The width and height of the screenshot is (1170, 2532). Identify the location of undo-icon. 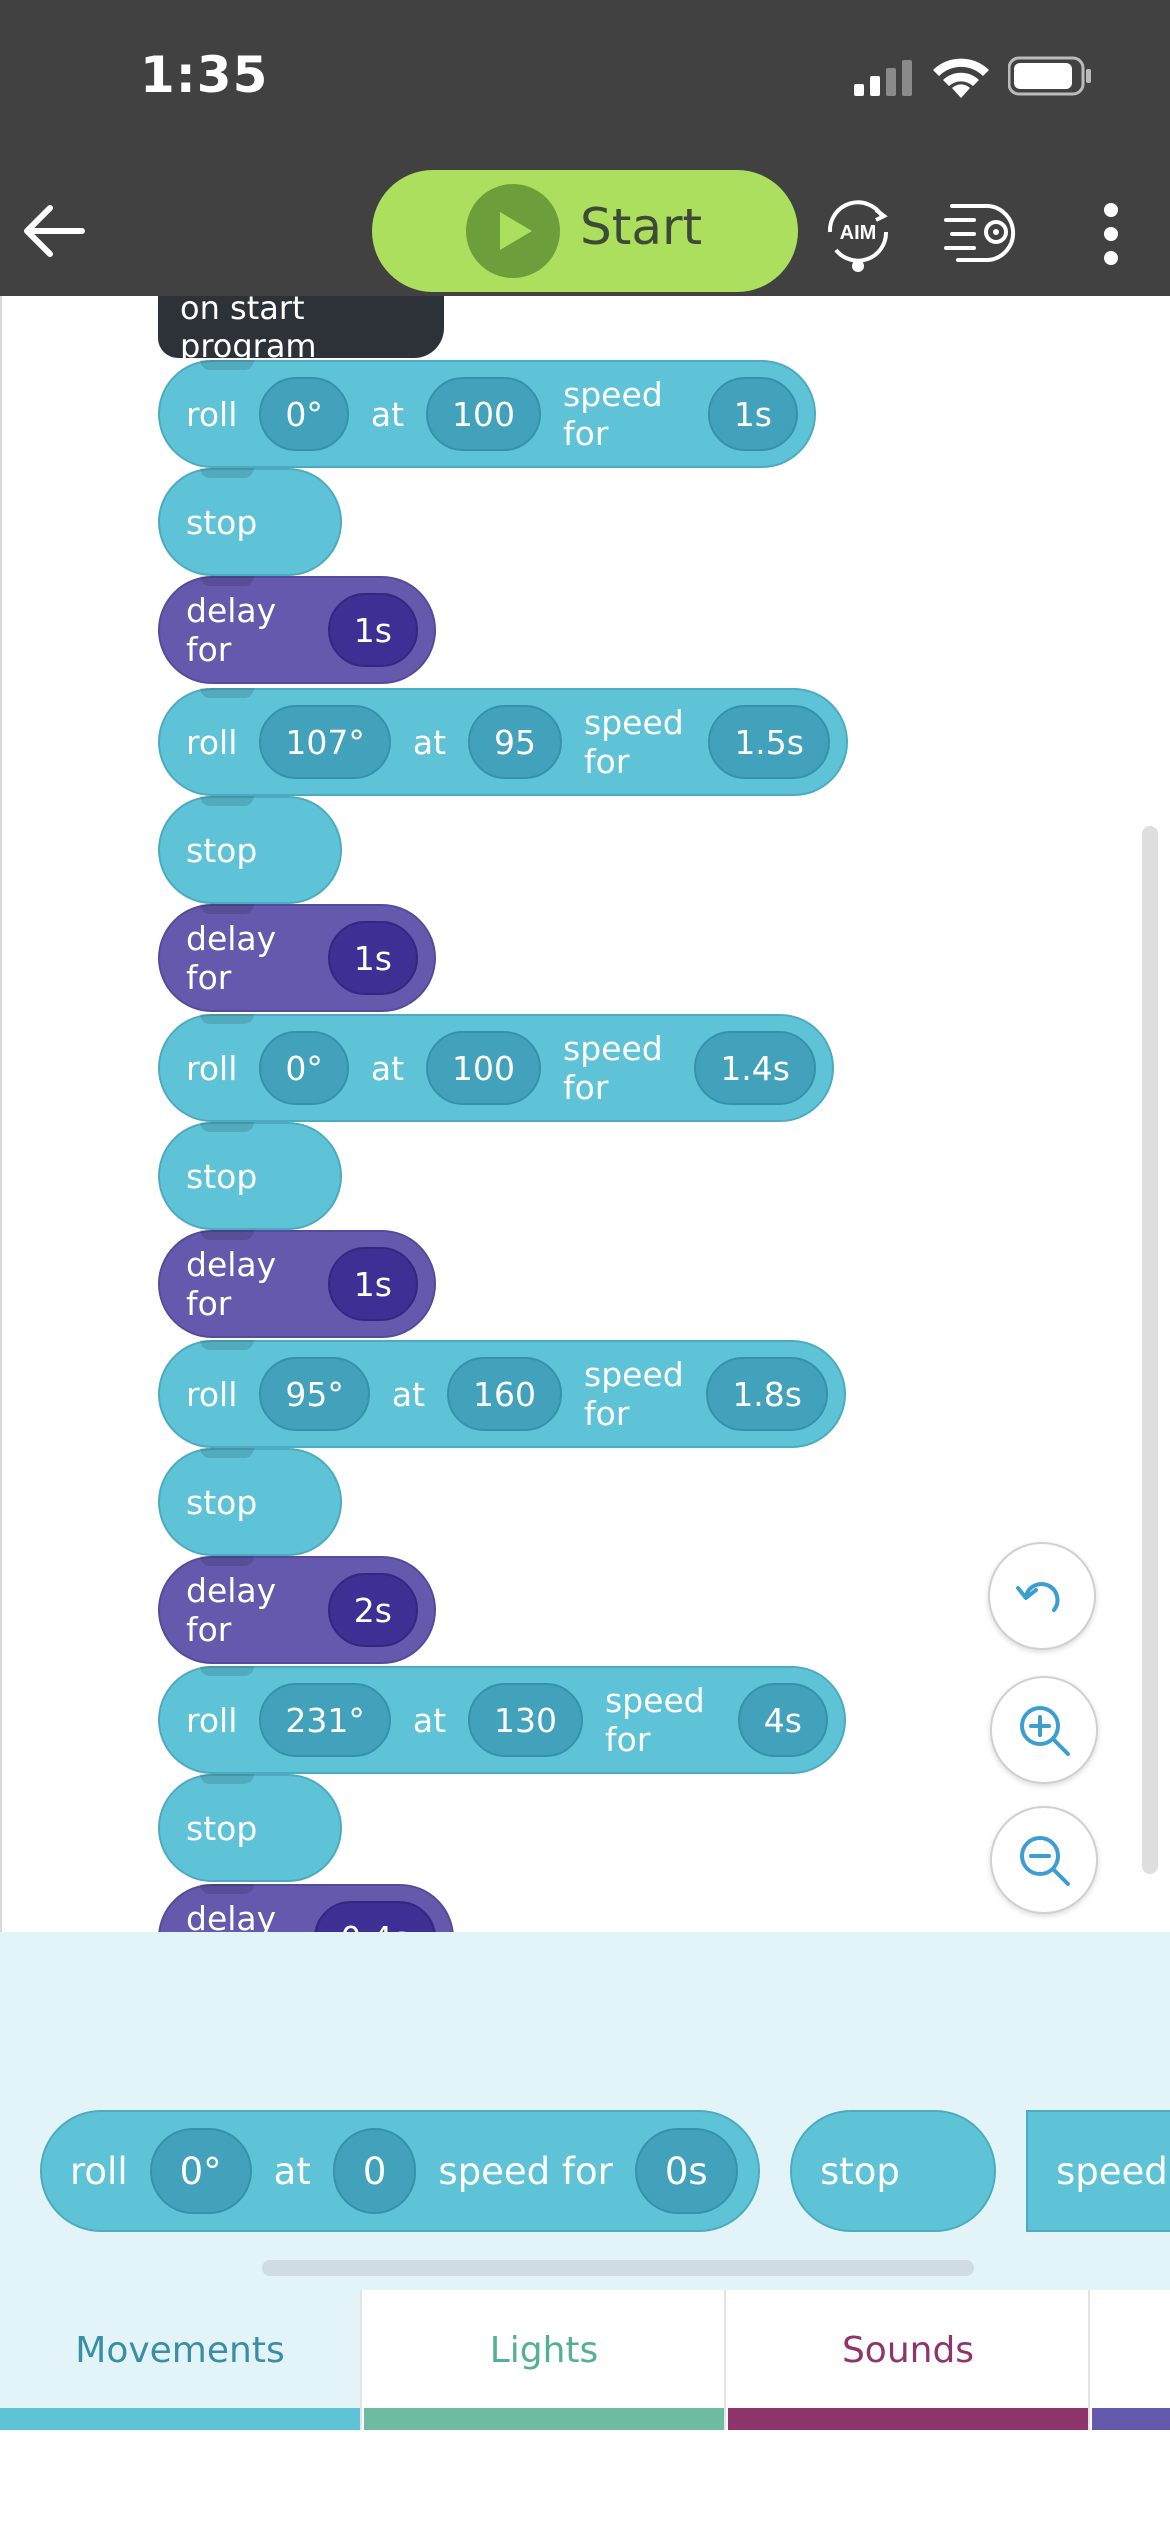
(1038, 1597).